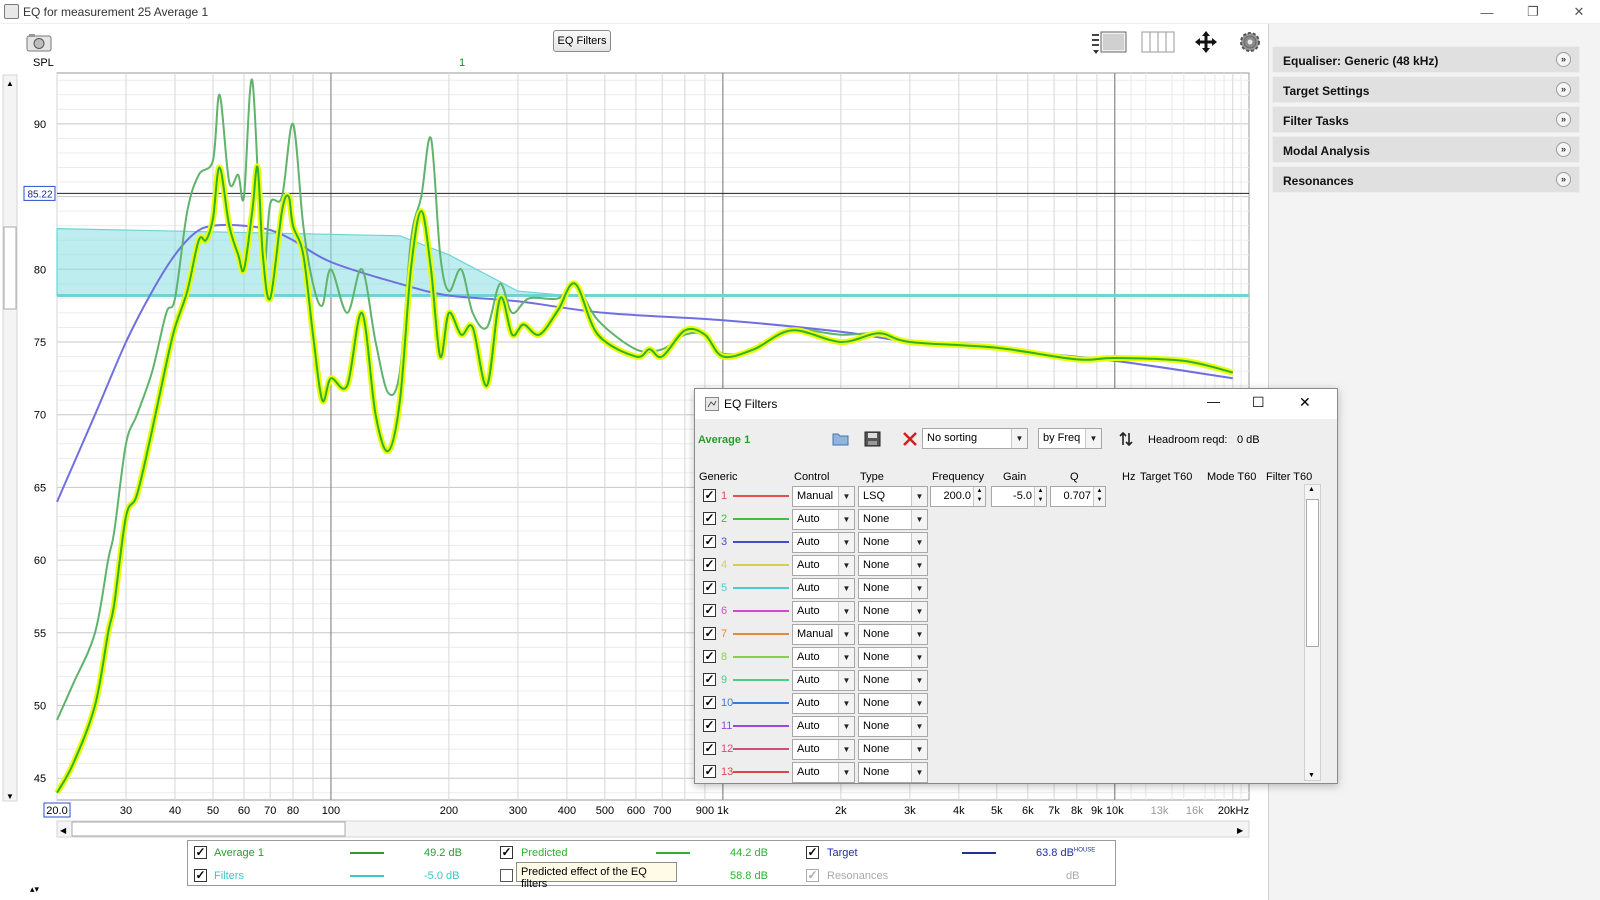 The image size is (1600, 900). Describe the element at coordinates (506, 875) in the screenshot. I see `legend-checkbox-predicted-effect` at that location.